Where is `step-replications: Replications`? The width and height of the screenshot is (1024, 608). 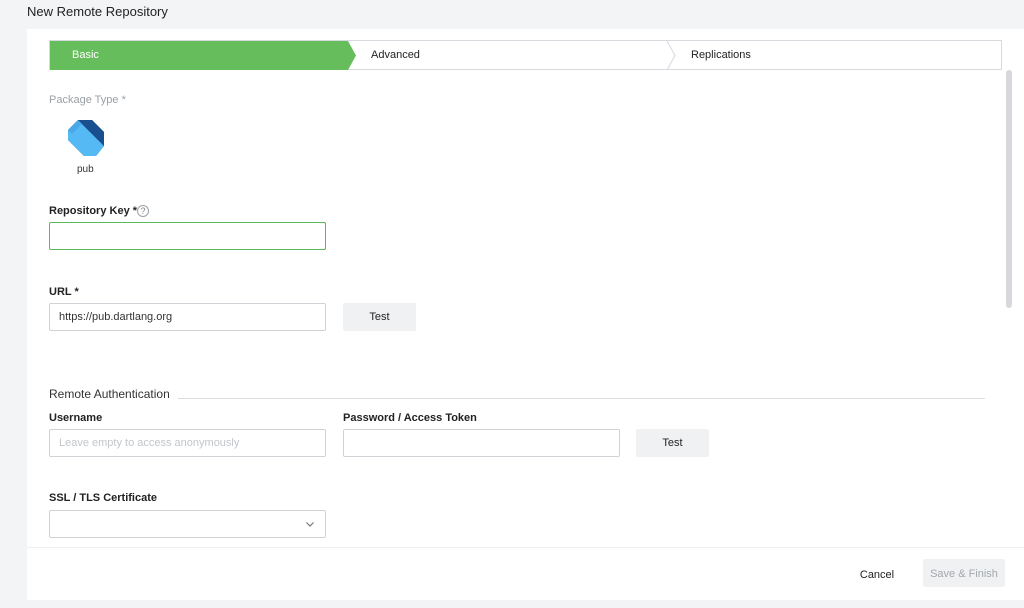
step-replications: Replications is located at coordinates (721, 55).